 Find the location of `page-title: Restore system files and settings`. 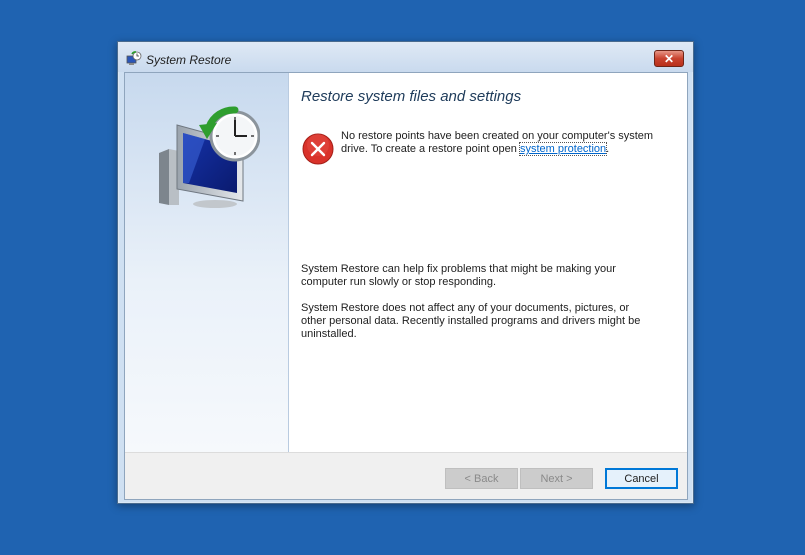

page-title: Restore system files and settings is located at coordinates (411, 96).